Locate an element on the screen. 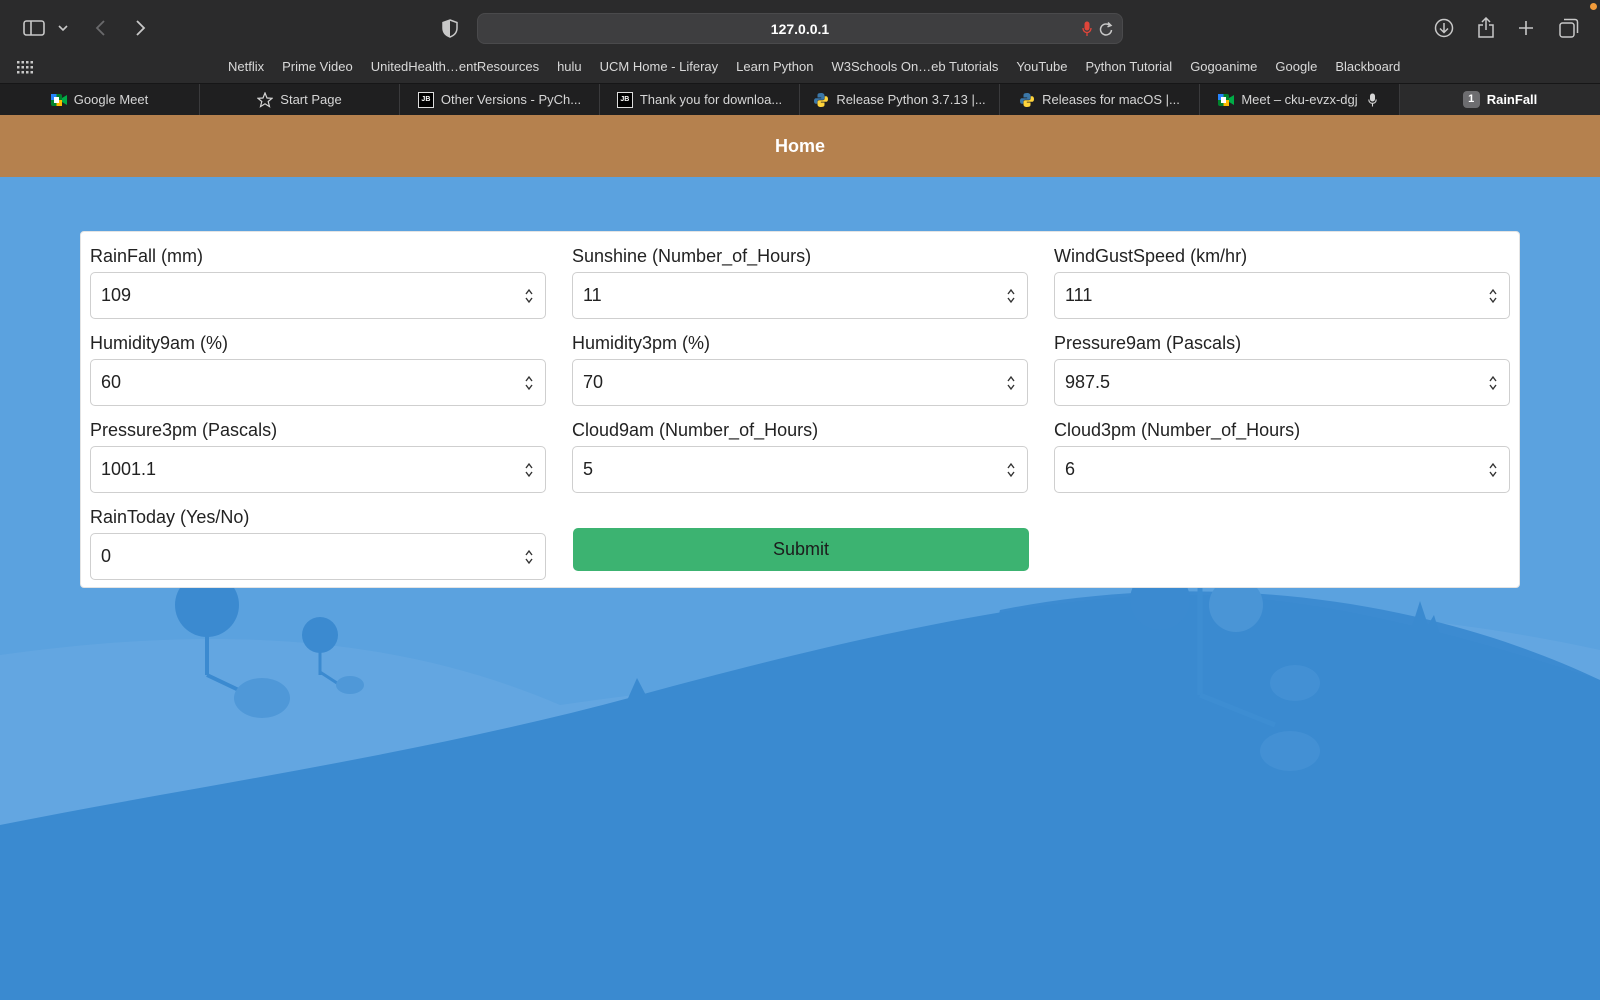 The width and height of the screenshot is (1600, 1000). field-raintoday: RainToday (Yes/No) is located at coordinates (318, 542).